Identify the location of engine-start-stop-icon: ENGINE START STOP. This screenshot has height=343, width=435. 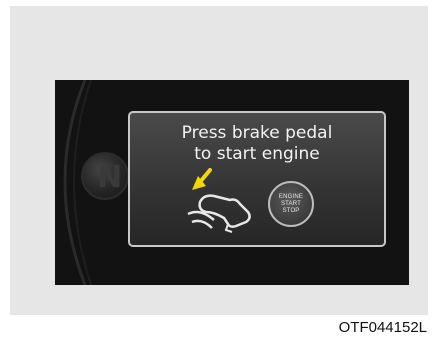
(291, 204).